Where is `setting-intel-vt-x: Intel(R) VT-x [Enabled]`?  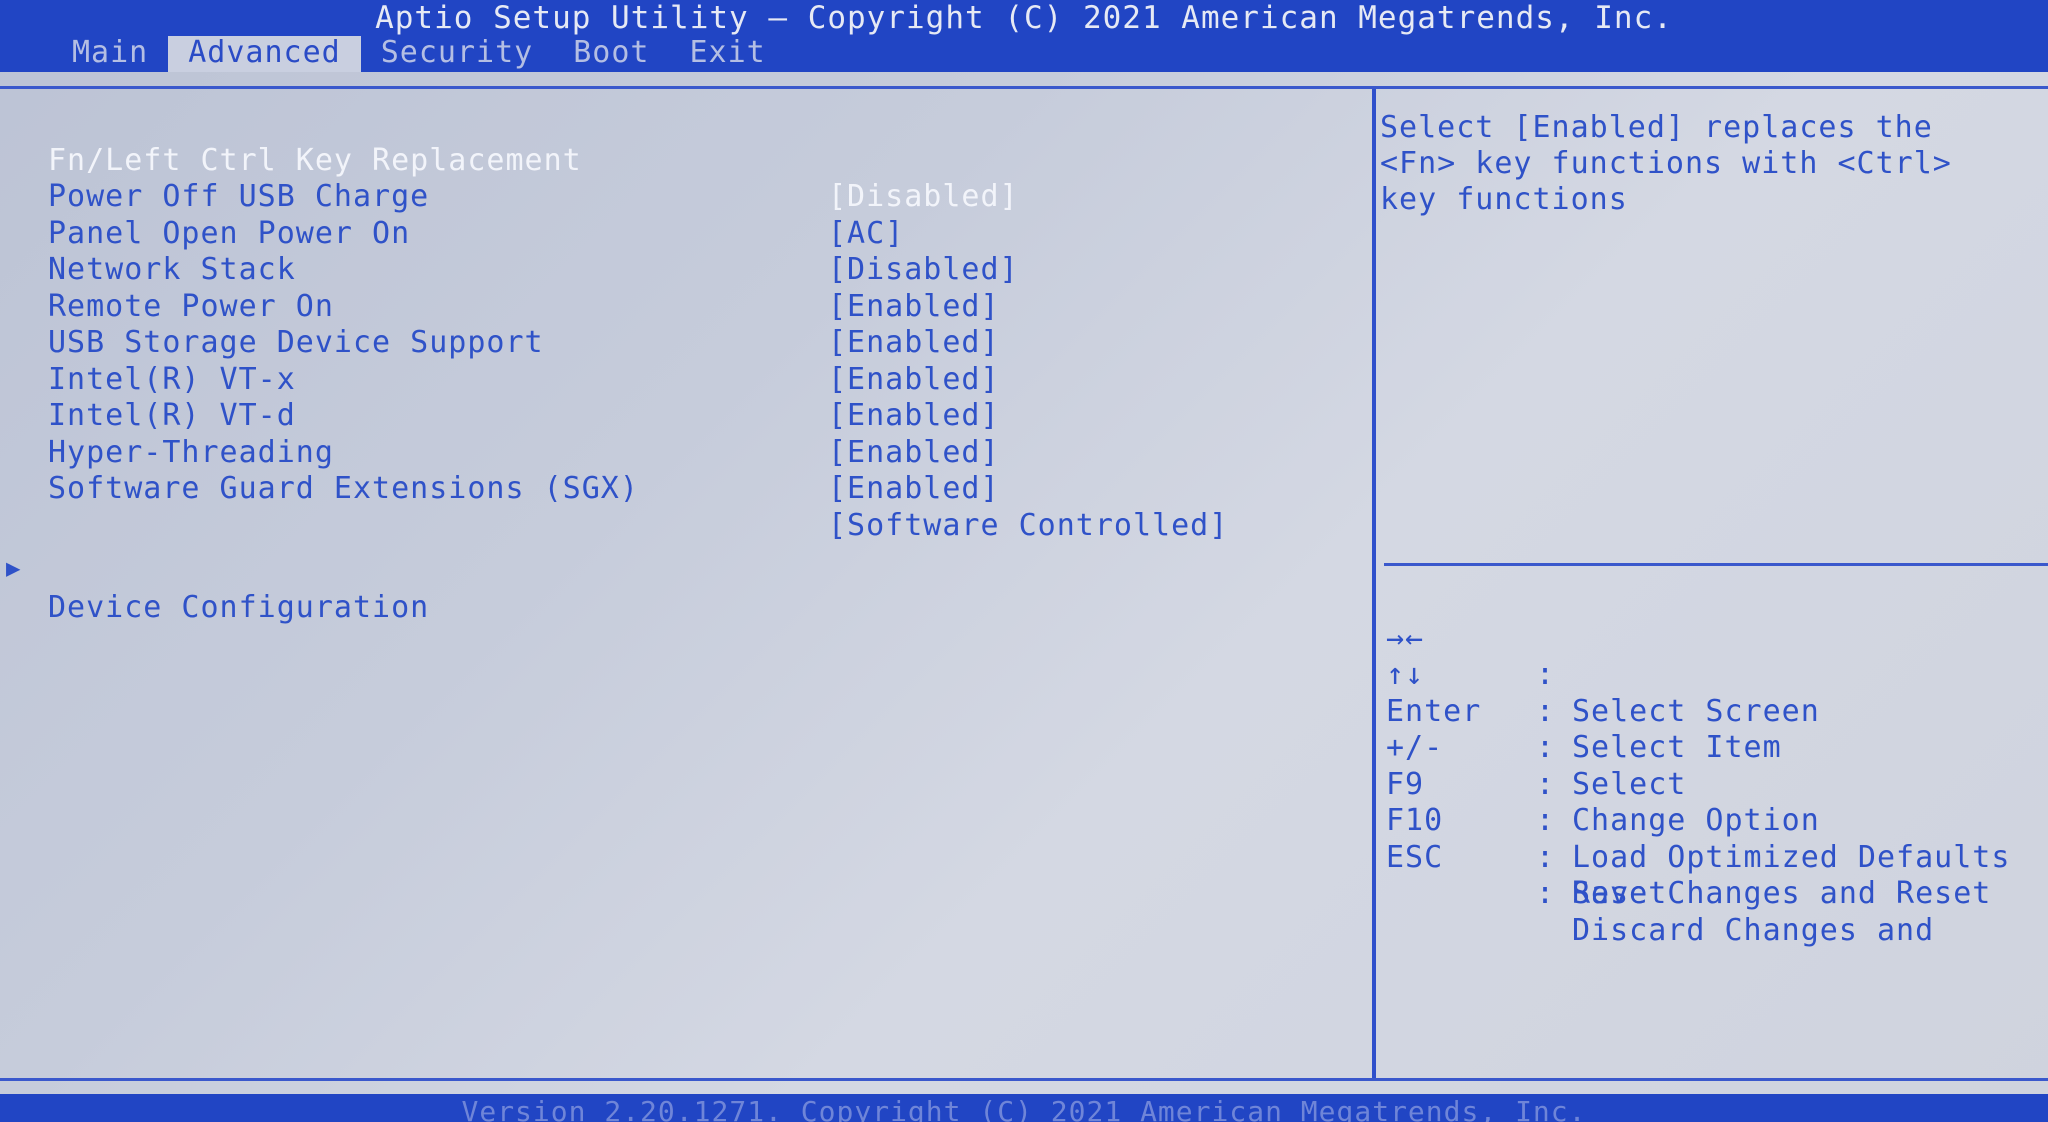 setting-intel-vt-x: Intel(R) VT-x [Enabled] is located at coordinates (698, 379).